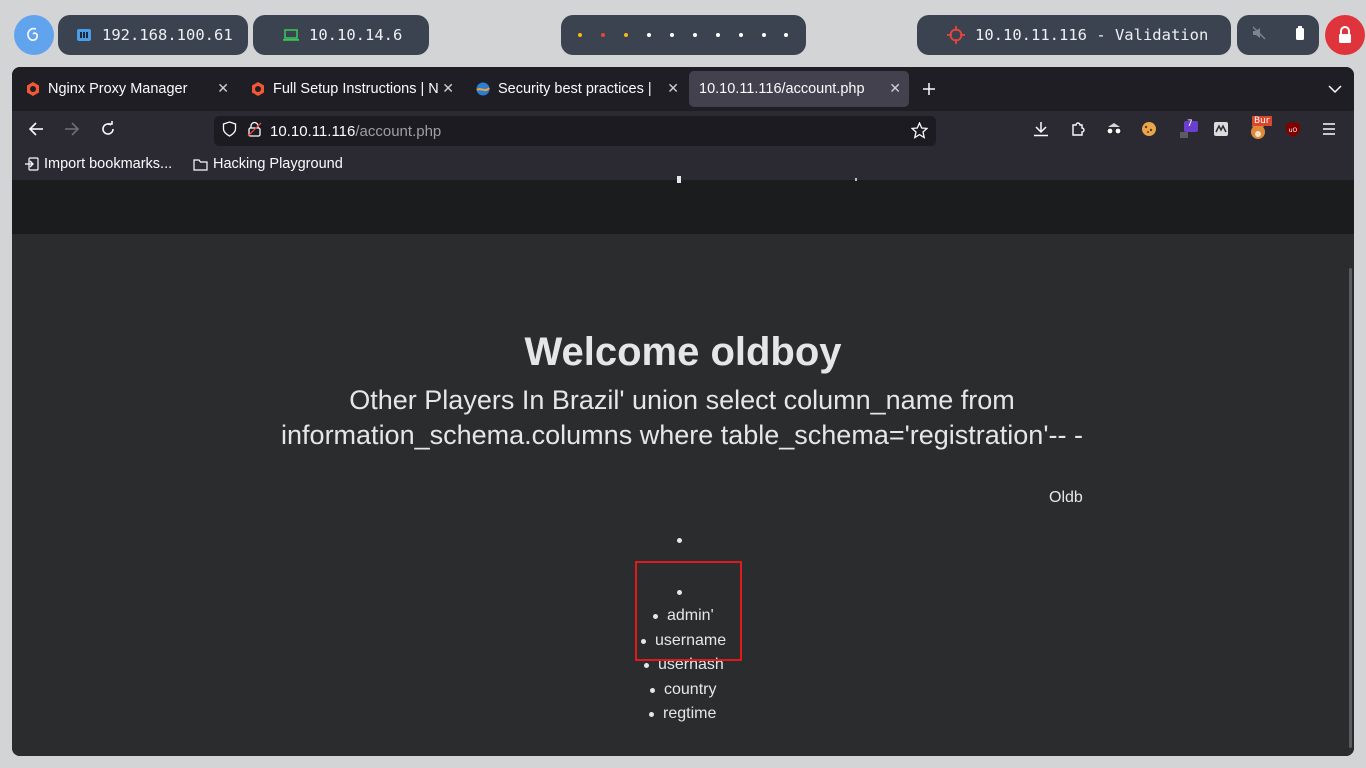  I want to click on tab-counter-extension: 7, so click(1188, 131).